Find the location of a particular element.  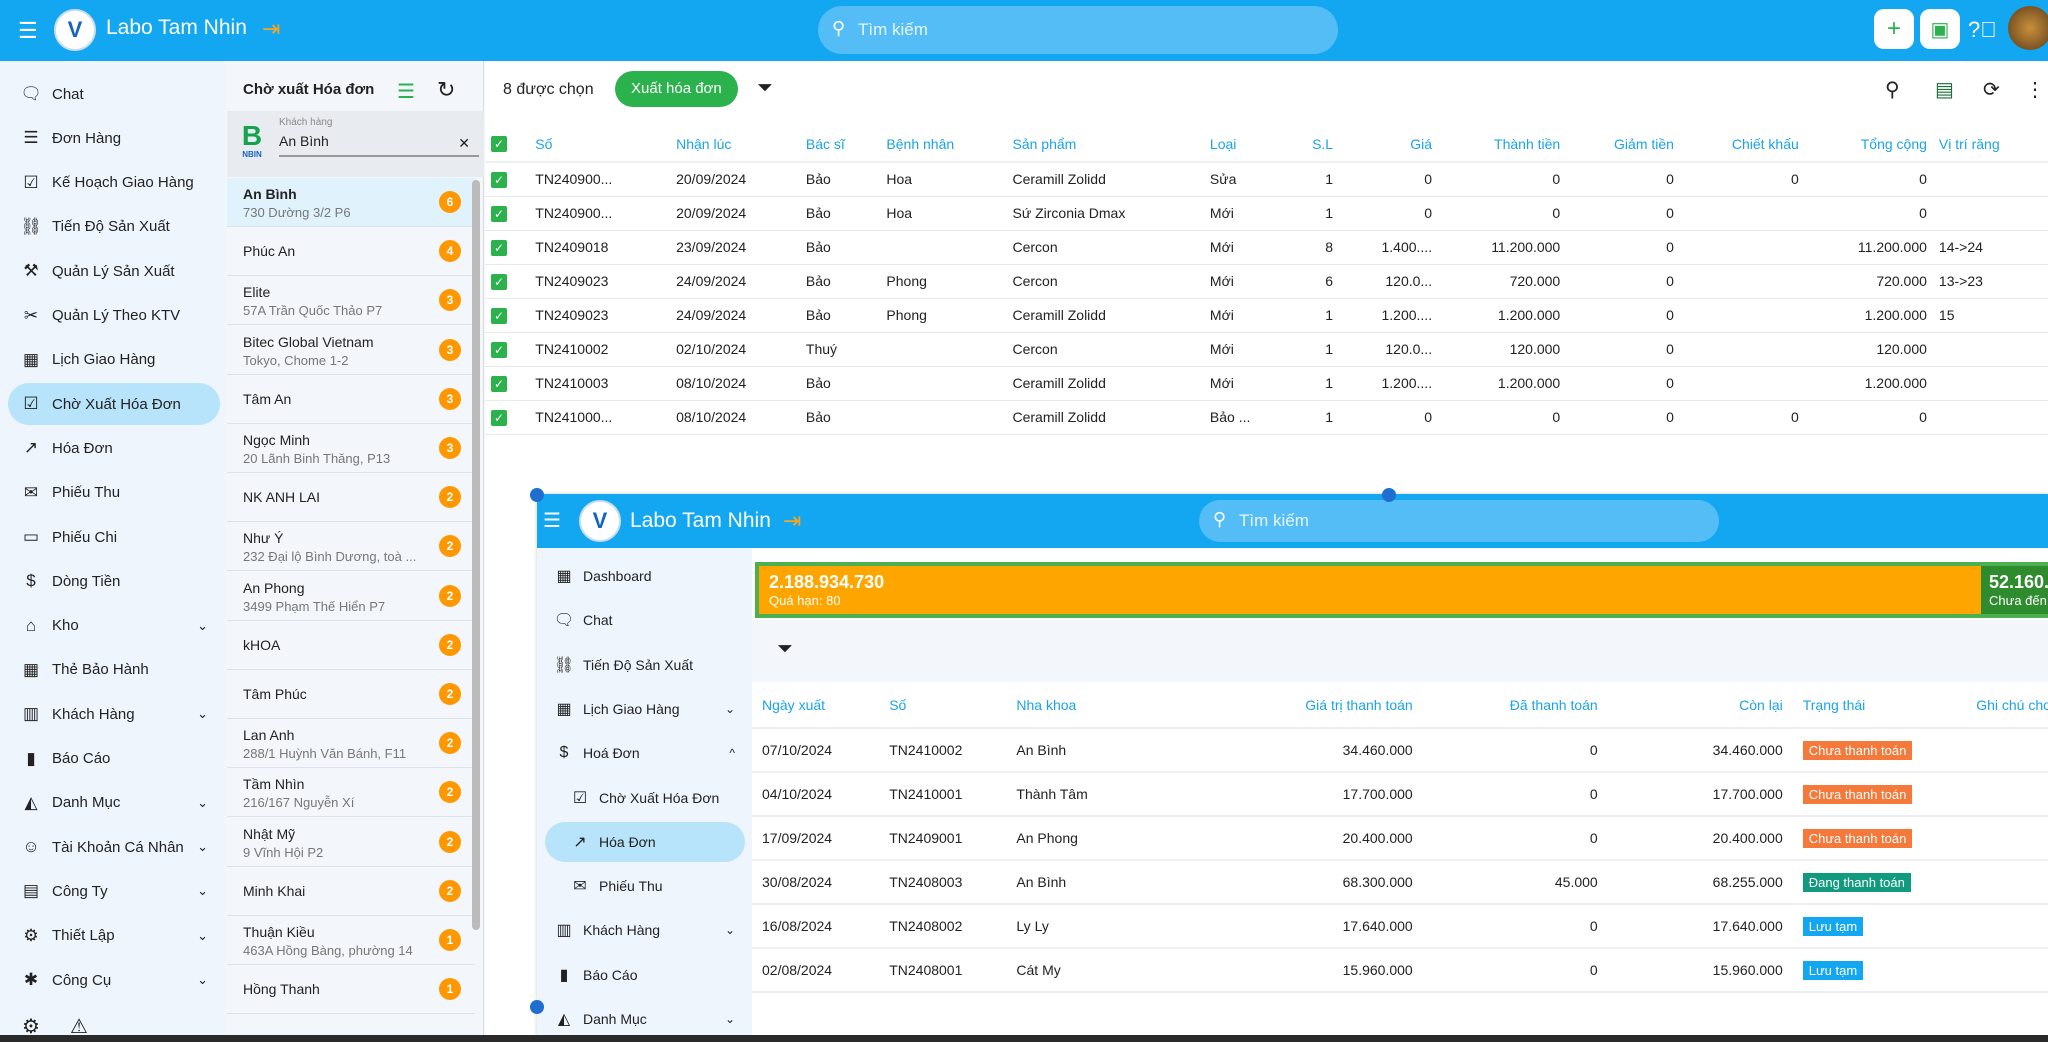

customer-list-item: Lan Anh 288/1 Huỳnh Văn Bánh, F11 2 is located at coordinates (351, 744).